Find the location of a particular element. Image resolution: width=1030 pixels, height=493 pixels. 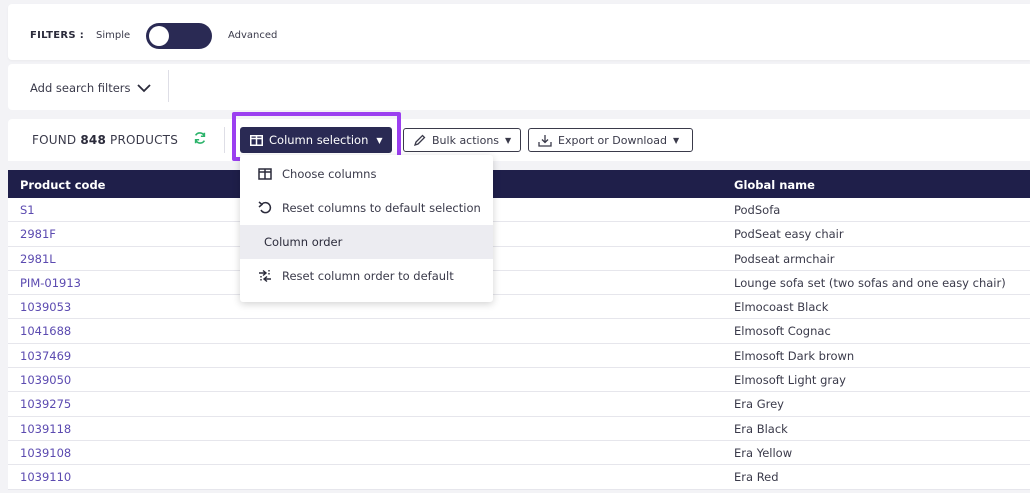

global-name-cell: Era Red is located at coordinates (756, 477).